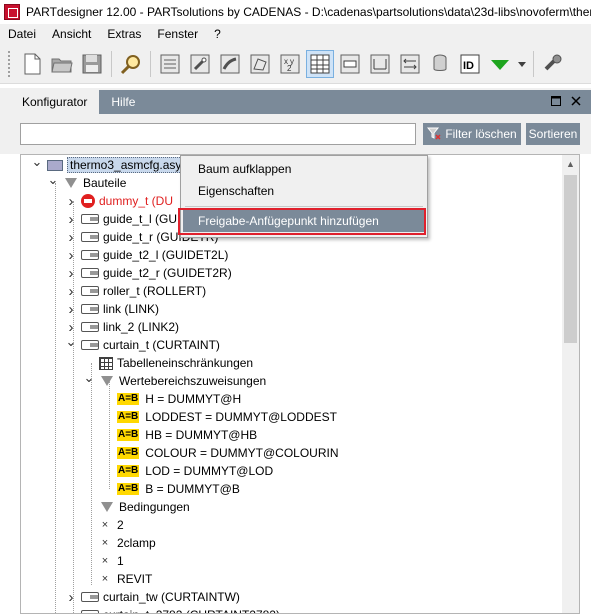 Image resolution: width=591 pixels, height=614 pixels. Describe the element at coordinates (124, 34) in the screenshot. I see `menu-extras: Extras` at that location.